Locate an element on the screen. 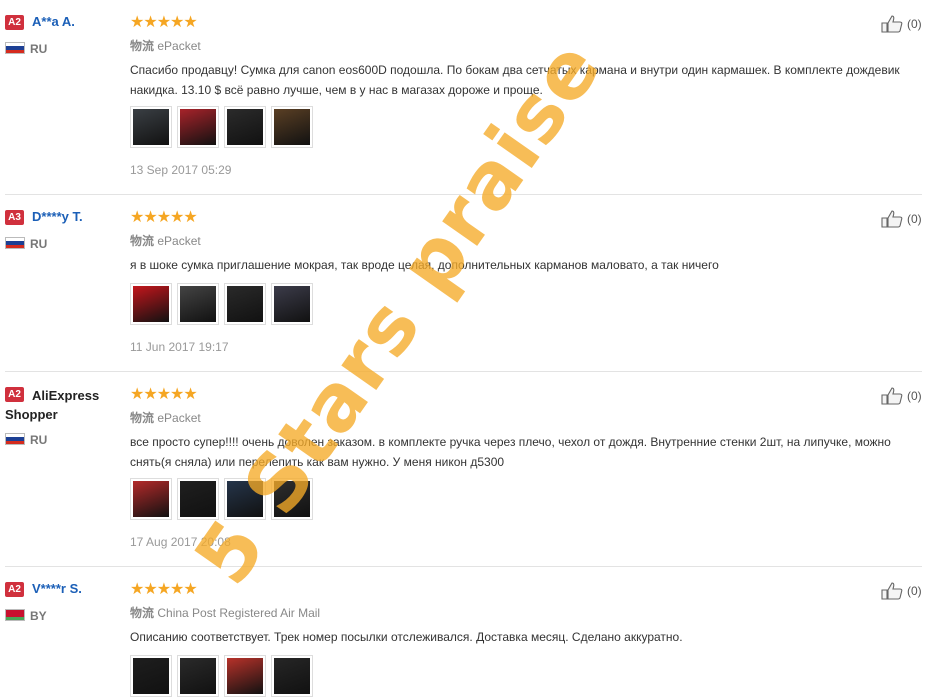 The width and height of the screenshot is (950, 698). buyer-level-badge: A3 is located at coordinates (14, 217).